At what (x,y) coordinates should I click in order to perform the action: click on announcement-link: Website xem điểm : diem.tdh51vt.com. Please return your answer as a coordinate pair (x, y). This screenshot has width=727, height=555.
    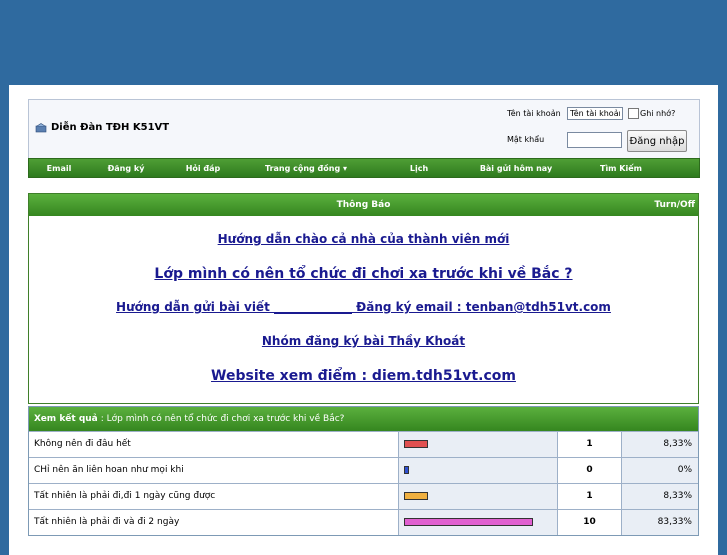
    Looking at the image, I should click on (363, 376).